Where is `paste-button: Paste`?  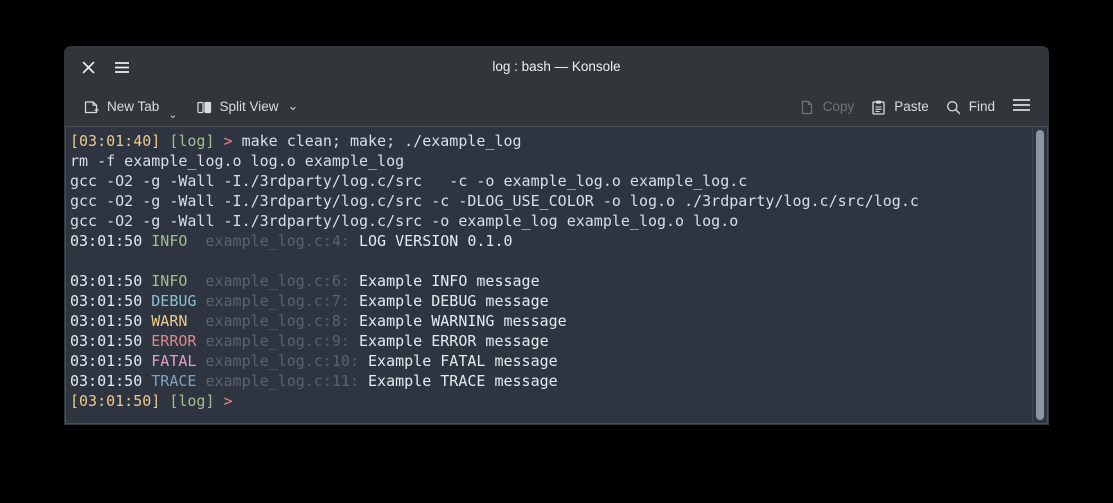
paste-button: Paste is located at coordinates (899, 107).